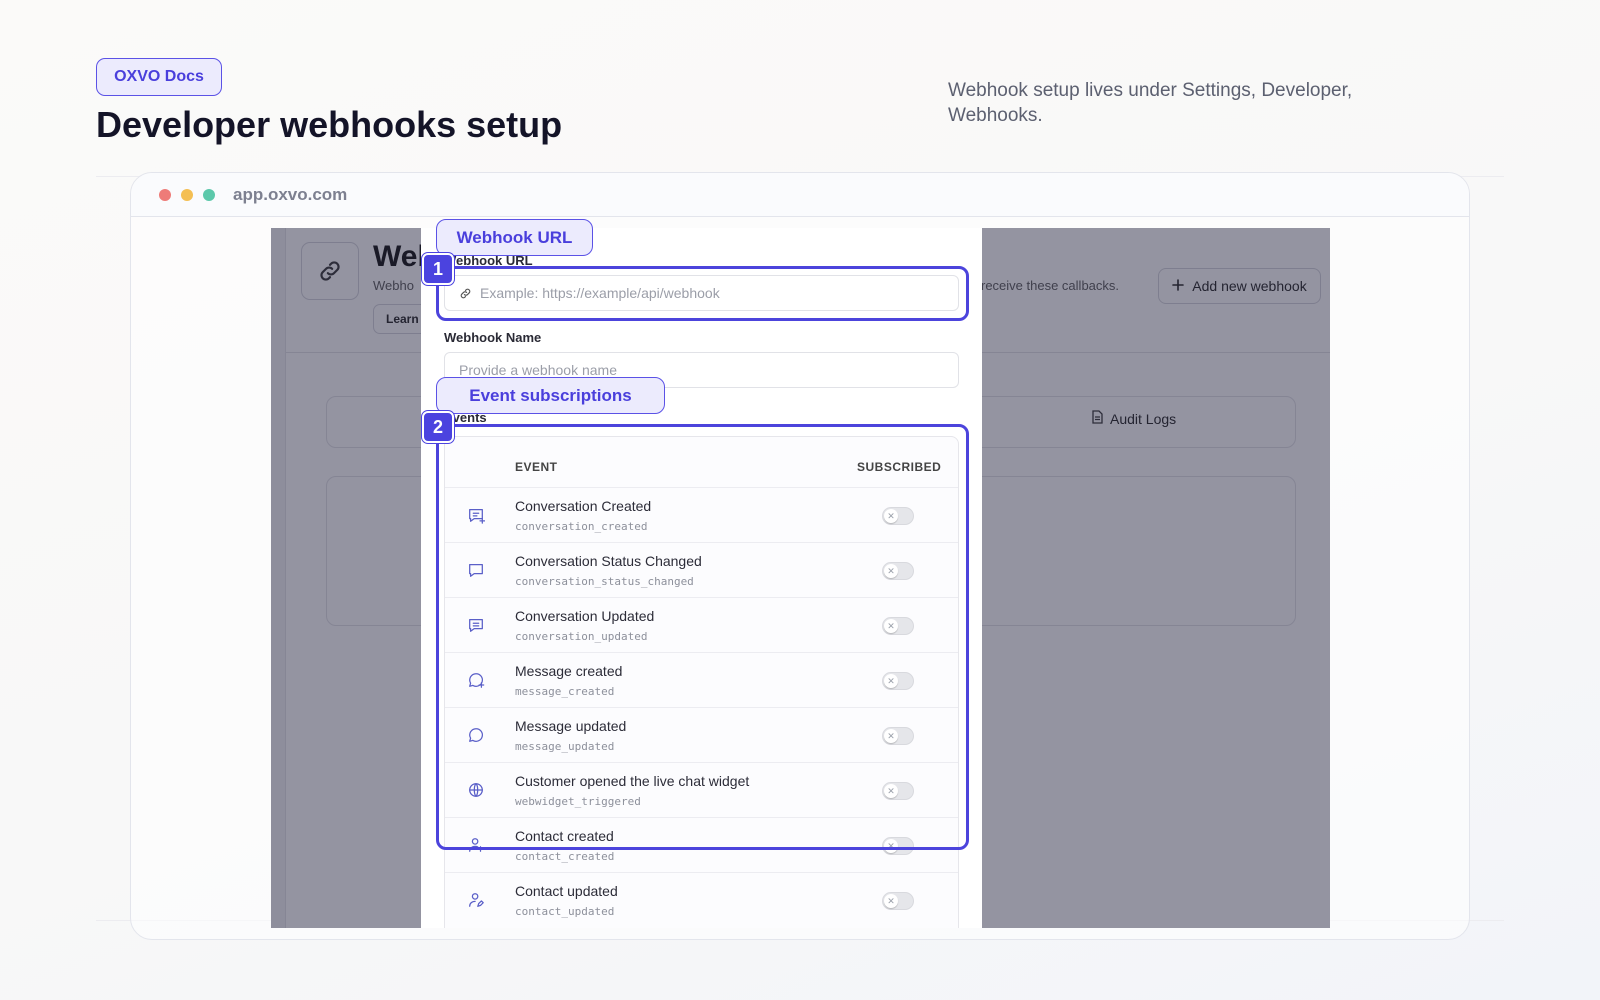 This screenshot has width=1600, height=1000. I want to click on webhook-name-label: Webhook Name, so click(493, 337).